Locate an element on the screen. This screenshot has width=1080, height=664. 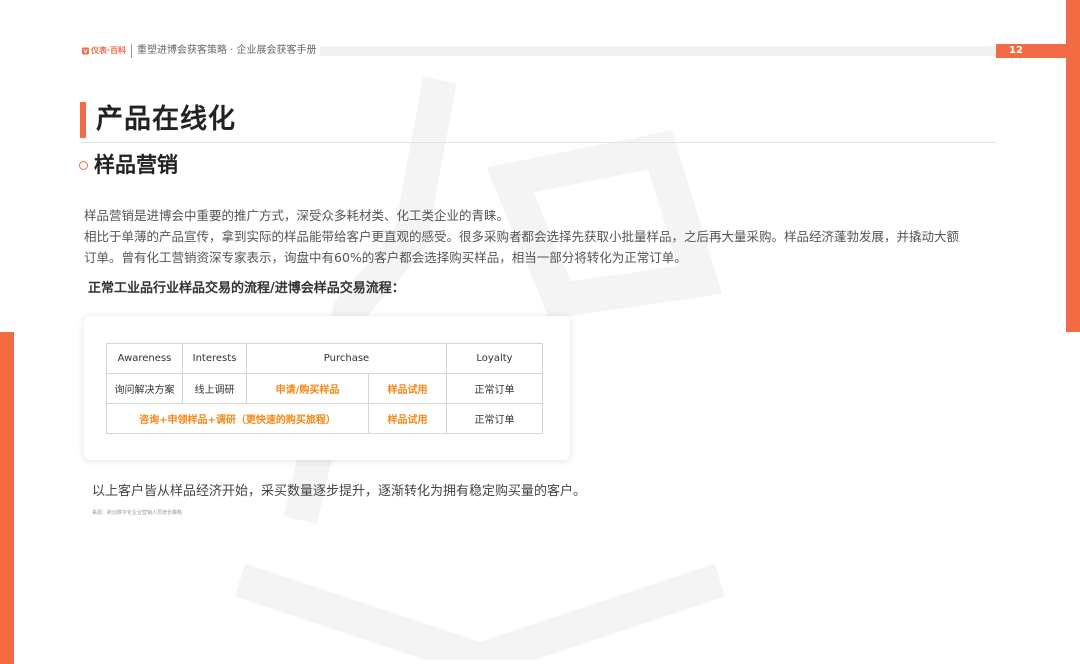
left-accent-bar is located at coordinates (7, 498).